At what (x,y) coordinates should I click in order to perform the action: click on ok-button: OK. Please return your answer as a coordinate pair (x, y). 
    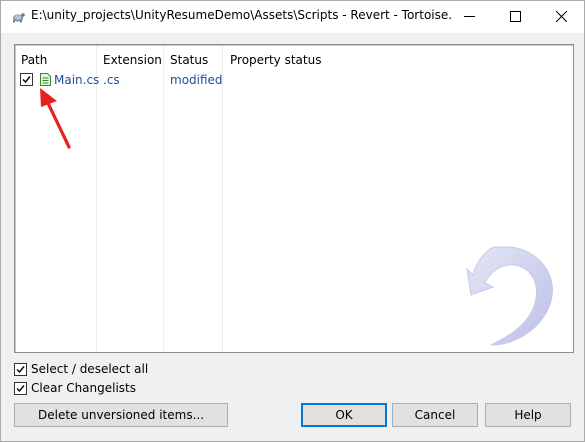
    Looking at the image, I should click on (344, 415).